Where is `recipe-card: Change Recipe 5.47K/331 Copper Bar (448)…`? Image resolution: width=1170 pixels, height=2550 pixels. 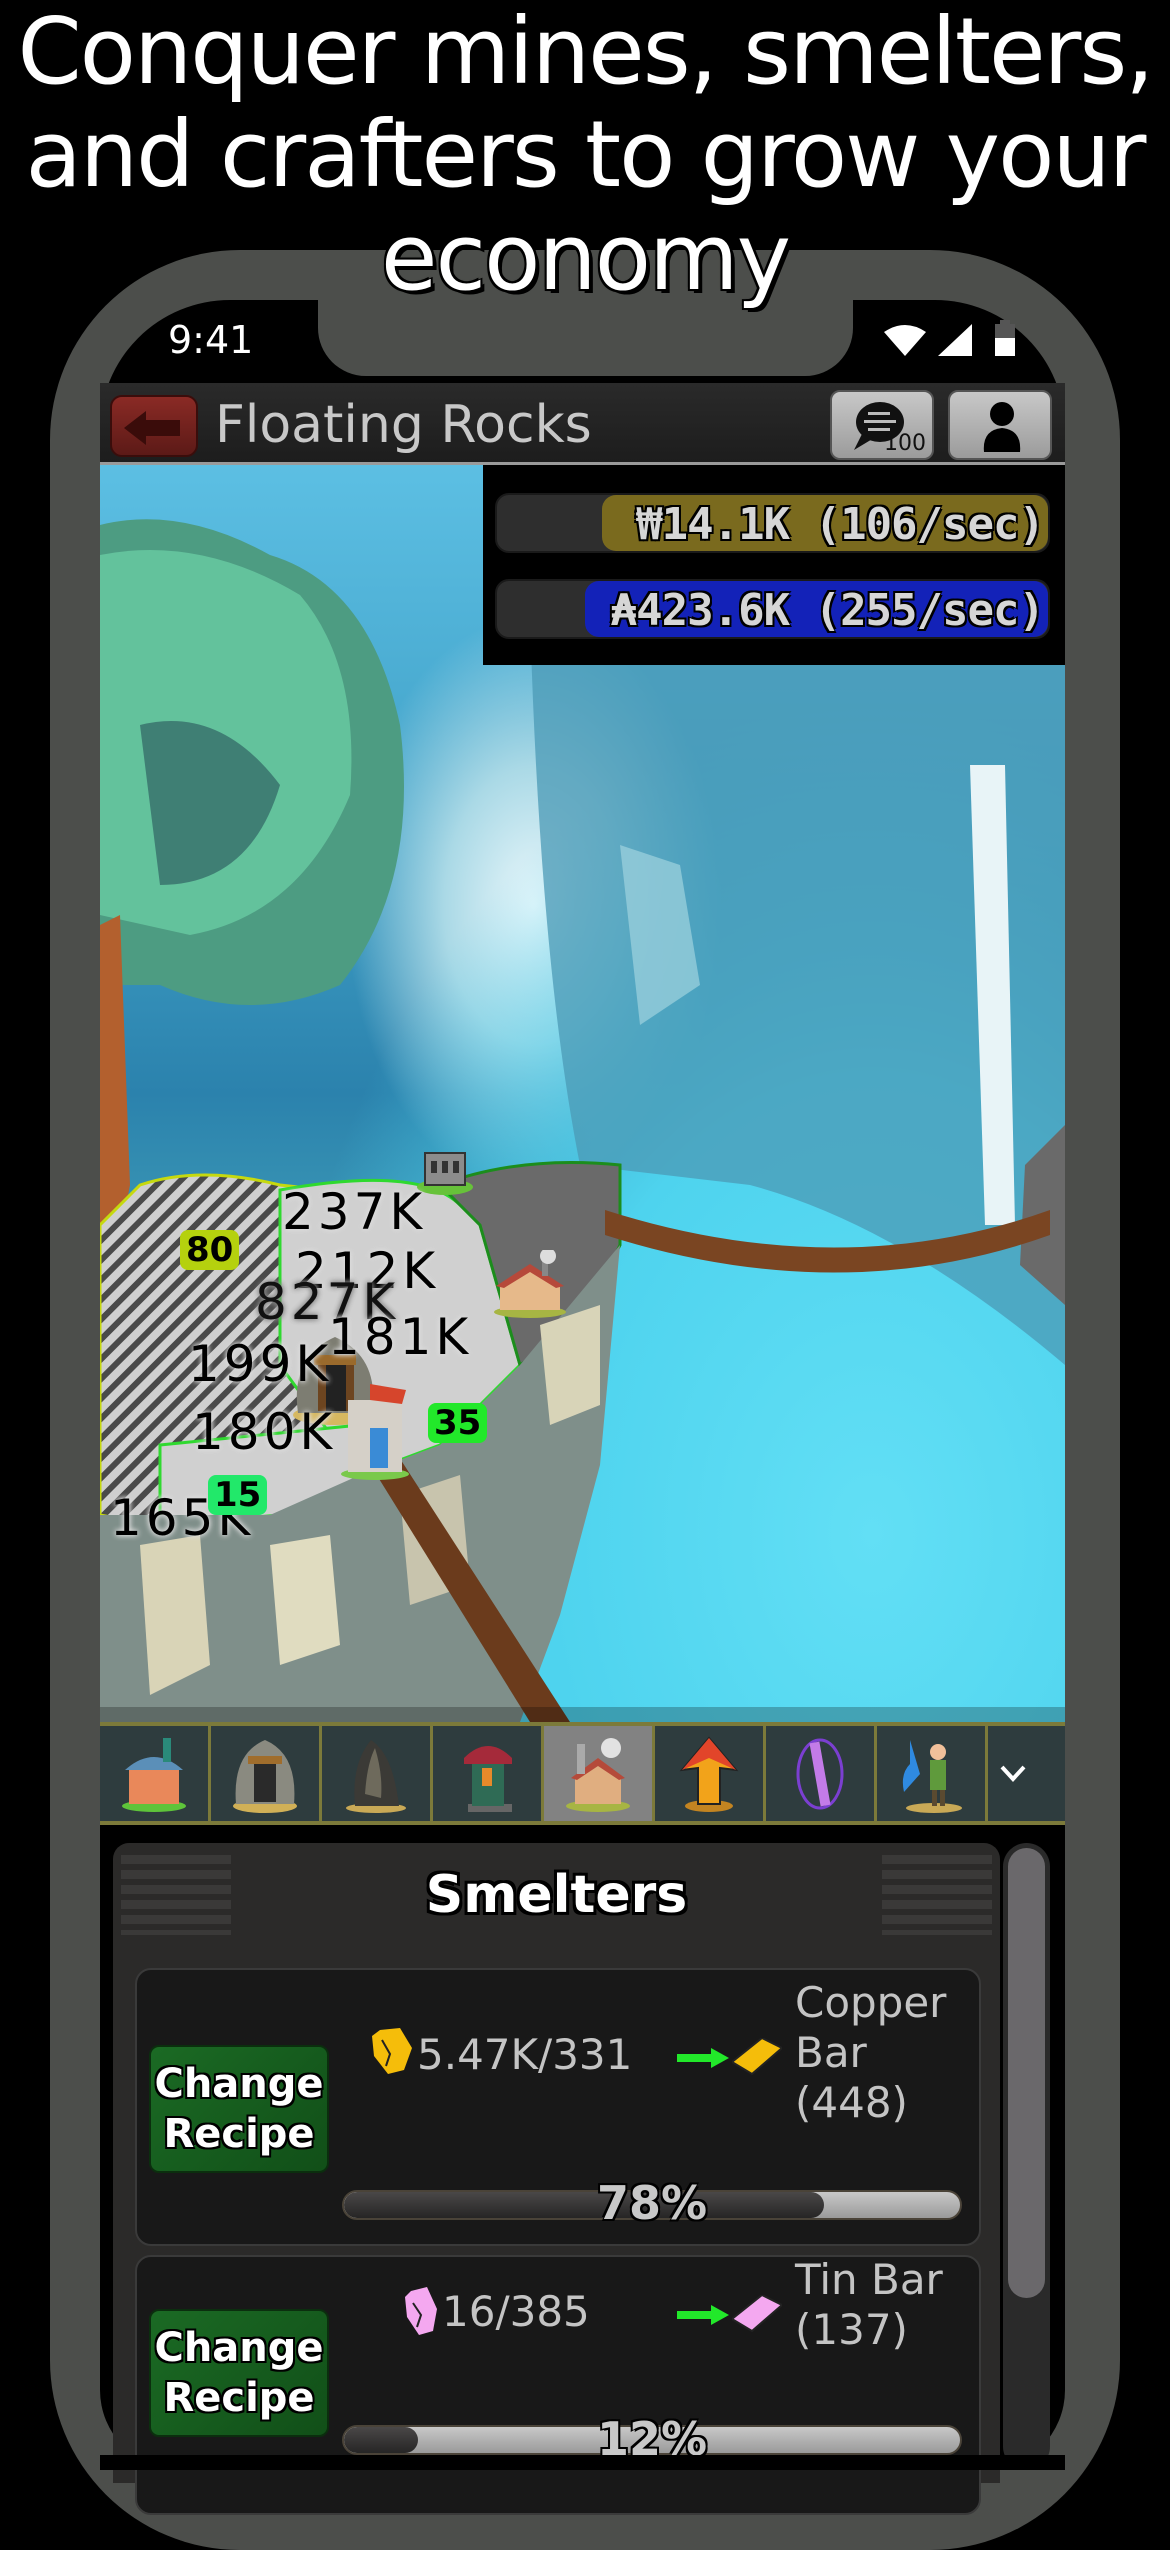 recipe-card: Change Recipe 5.47K/331 Copper Bar (448)… is located at coordinates (558, 2107).